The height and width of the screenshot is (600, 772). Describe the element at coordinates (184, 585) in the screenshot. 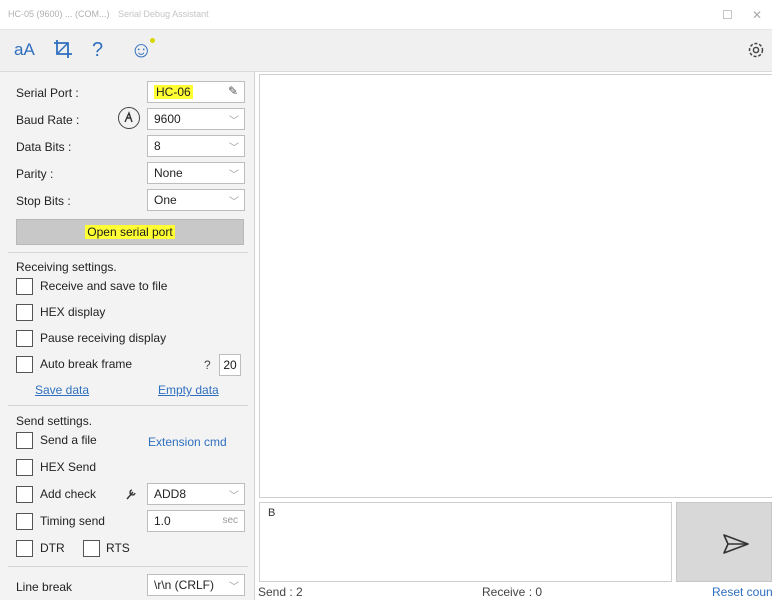

I see `line-break-value: \r\n (CRLF)` at that location.